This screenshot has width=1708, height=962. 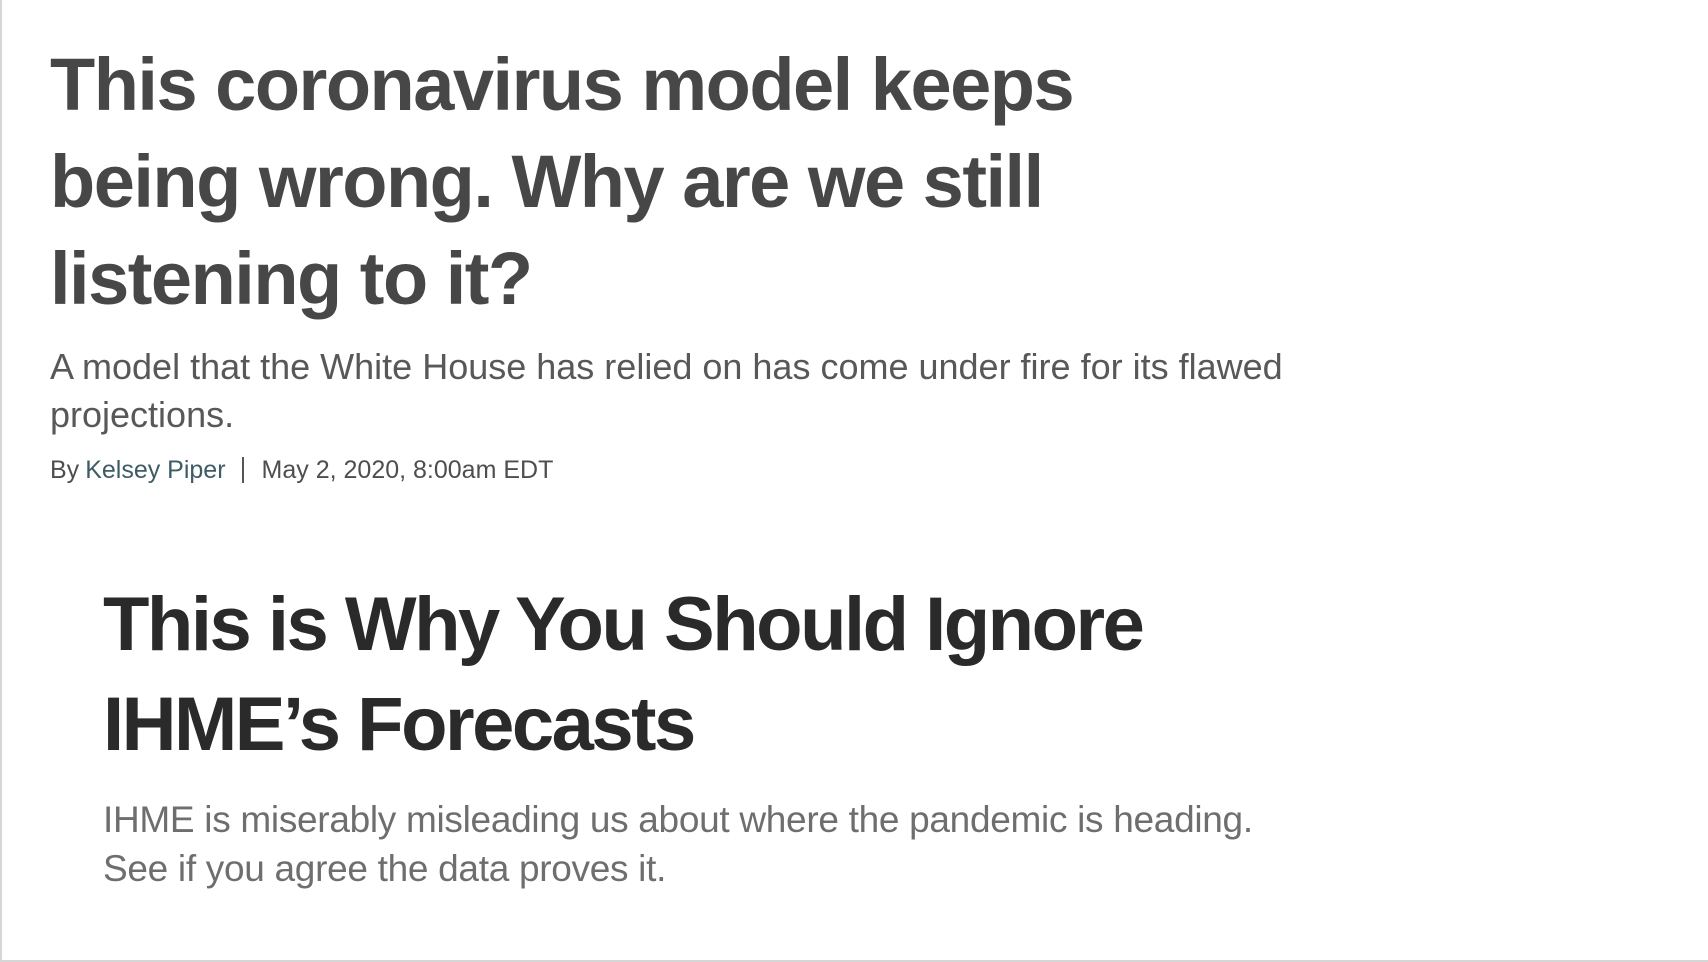 I want to click on publish-date: May 2, 2020, 8:00am EDT, so click(x=407, y=470).